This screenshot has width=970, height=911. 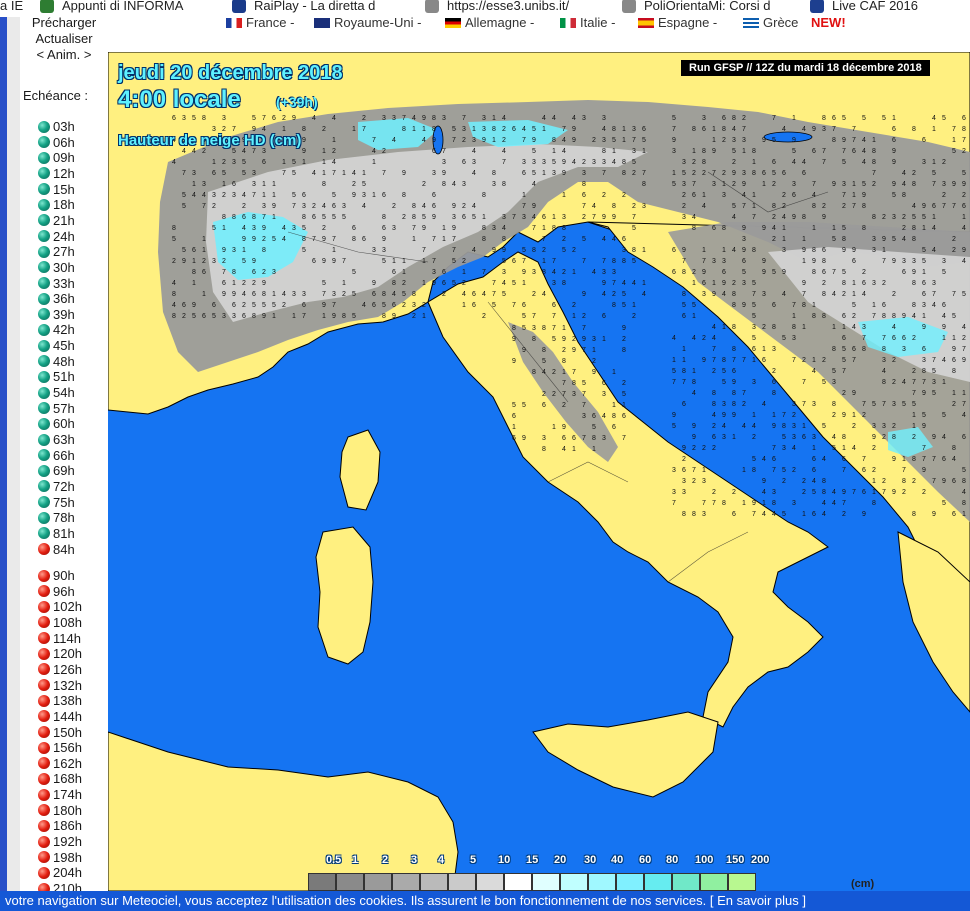 What do you see at coordinates (64, 455) in the screenshot?
I see `forecast-step-label: 66h` at bounding box center [64, 455].